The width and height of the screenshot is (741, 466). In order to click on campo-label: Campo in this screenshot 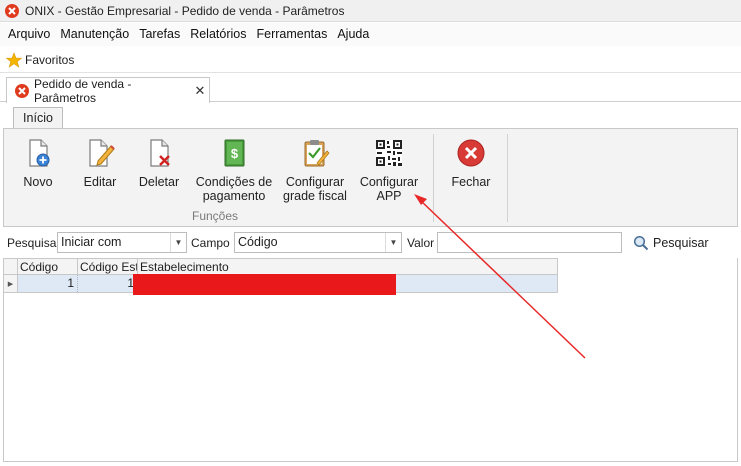, I will do `click(210, 243)`.